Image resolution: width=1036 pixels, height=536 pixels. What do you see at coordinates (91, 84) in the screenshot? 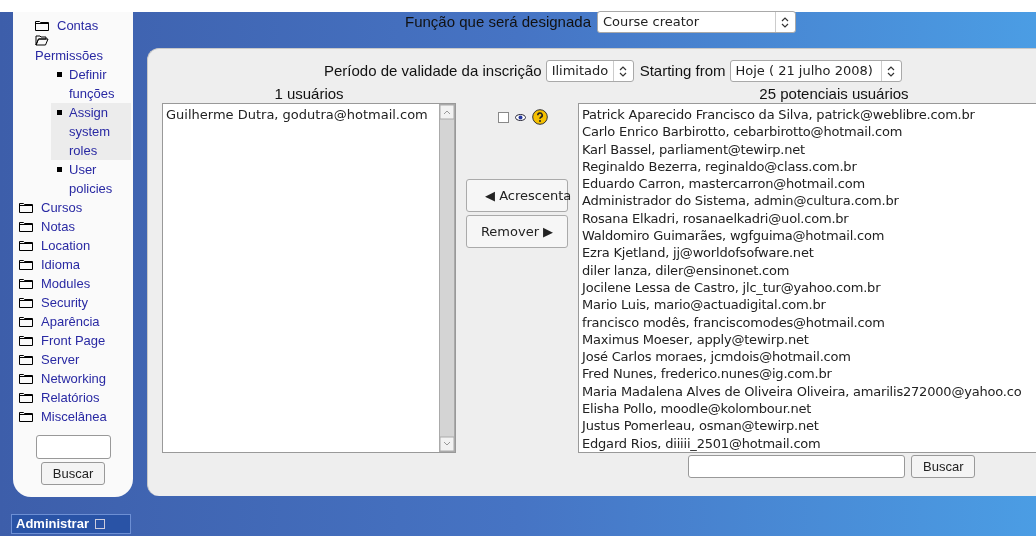
I see `sidebar-link: Definir funções` at bounding box center [91, 84].